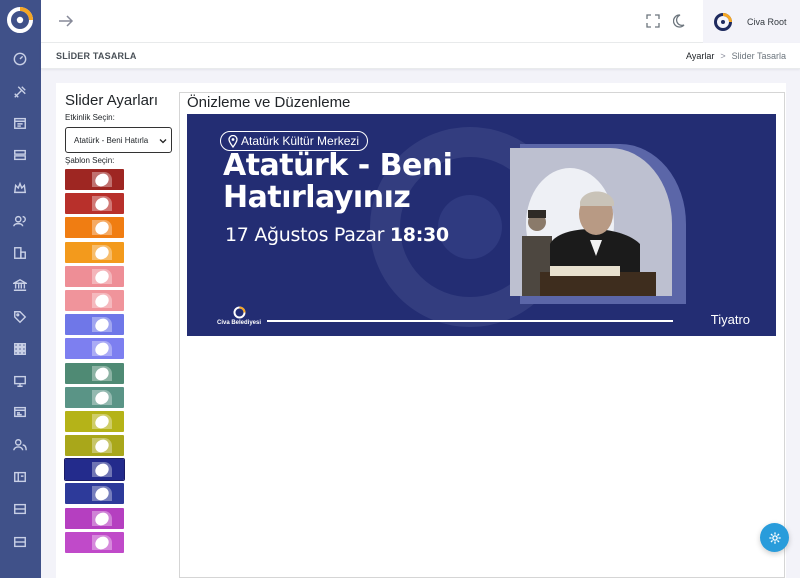 The height and width of the screenshot is (578, 800). I want to click on municipality-name: Civa Belediyesi, so click(239, 323).